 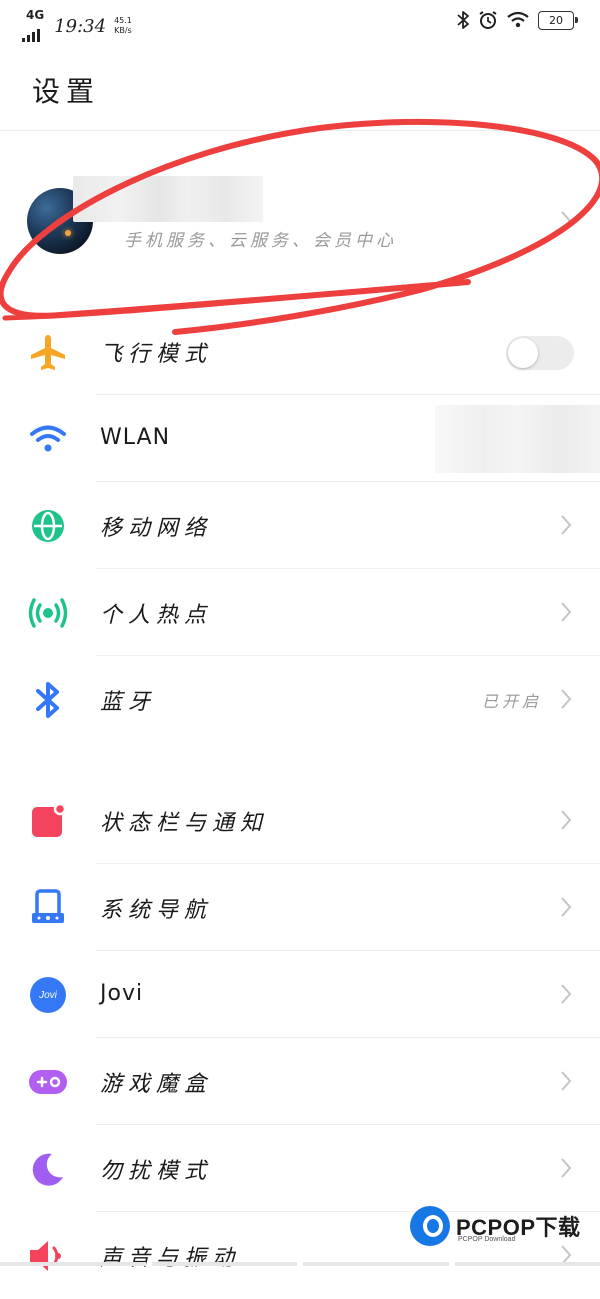 What do you see at coordinates (505, 1235) in the screenshot?
I see `pcpop-watermark: PCPOP下载 PCPOP Download` at bounding box center [505, 1235].